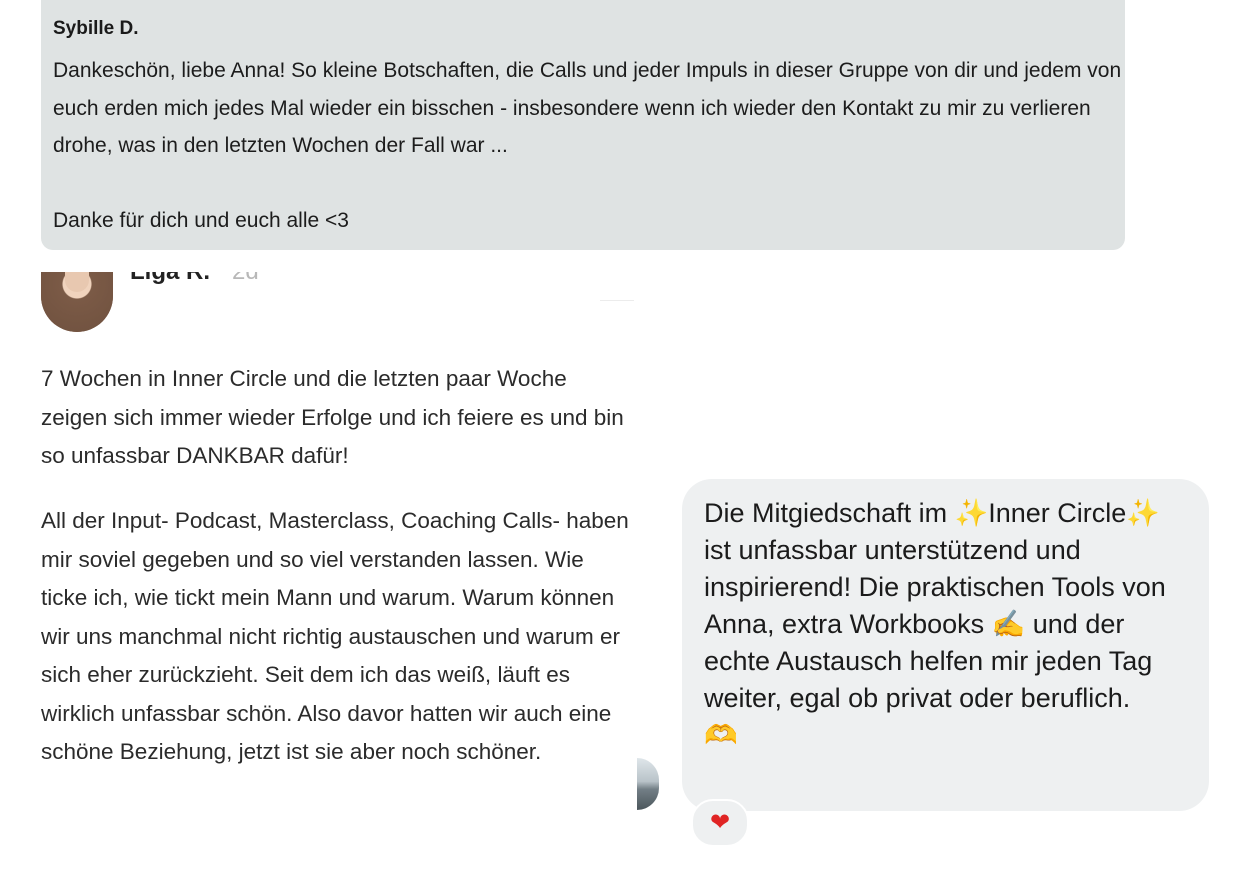 Image resolution: width=1244 pixels, height=876 pixels. What do you see at coordinates (648, 784) in the screenshot?
I see `sender-avatar` at bounding box center [648, 784].